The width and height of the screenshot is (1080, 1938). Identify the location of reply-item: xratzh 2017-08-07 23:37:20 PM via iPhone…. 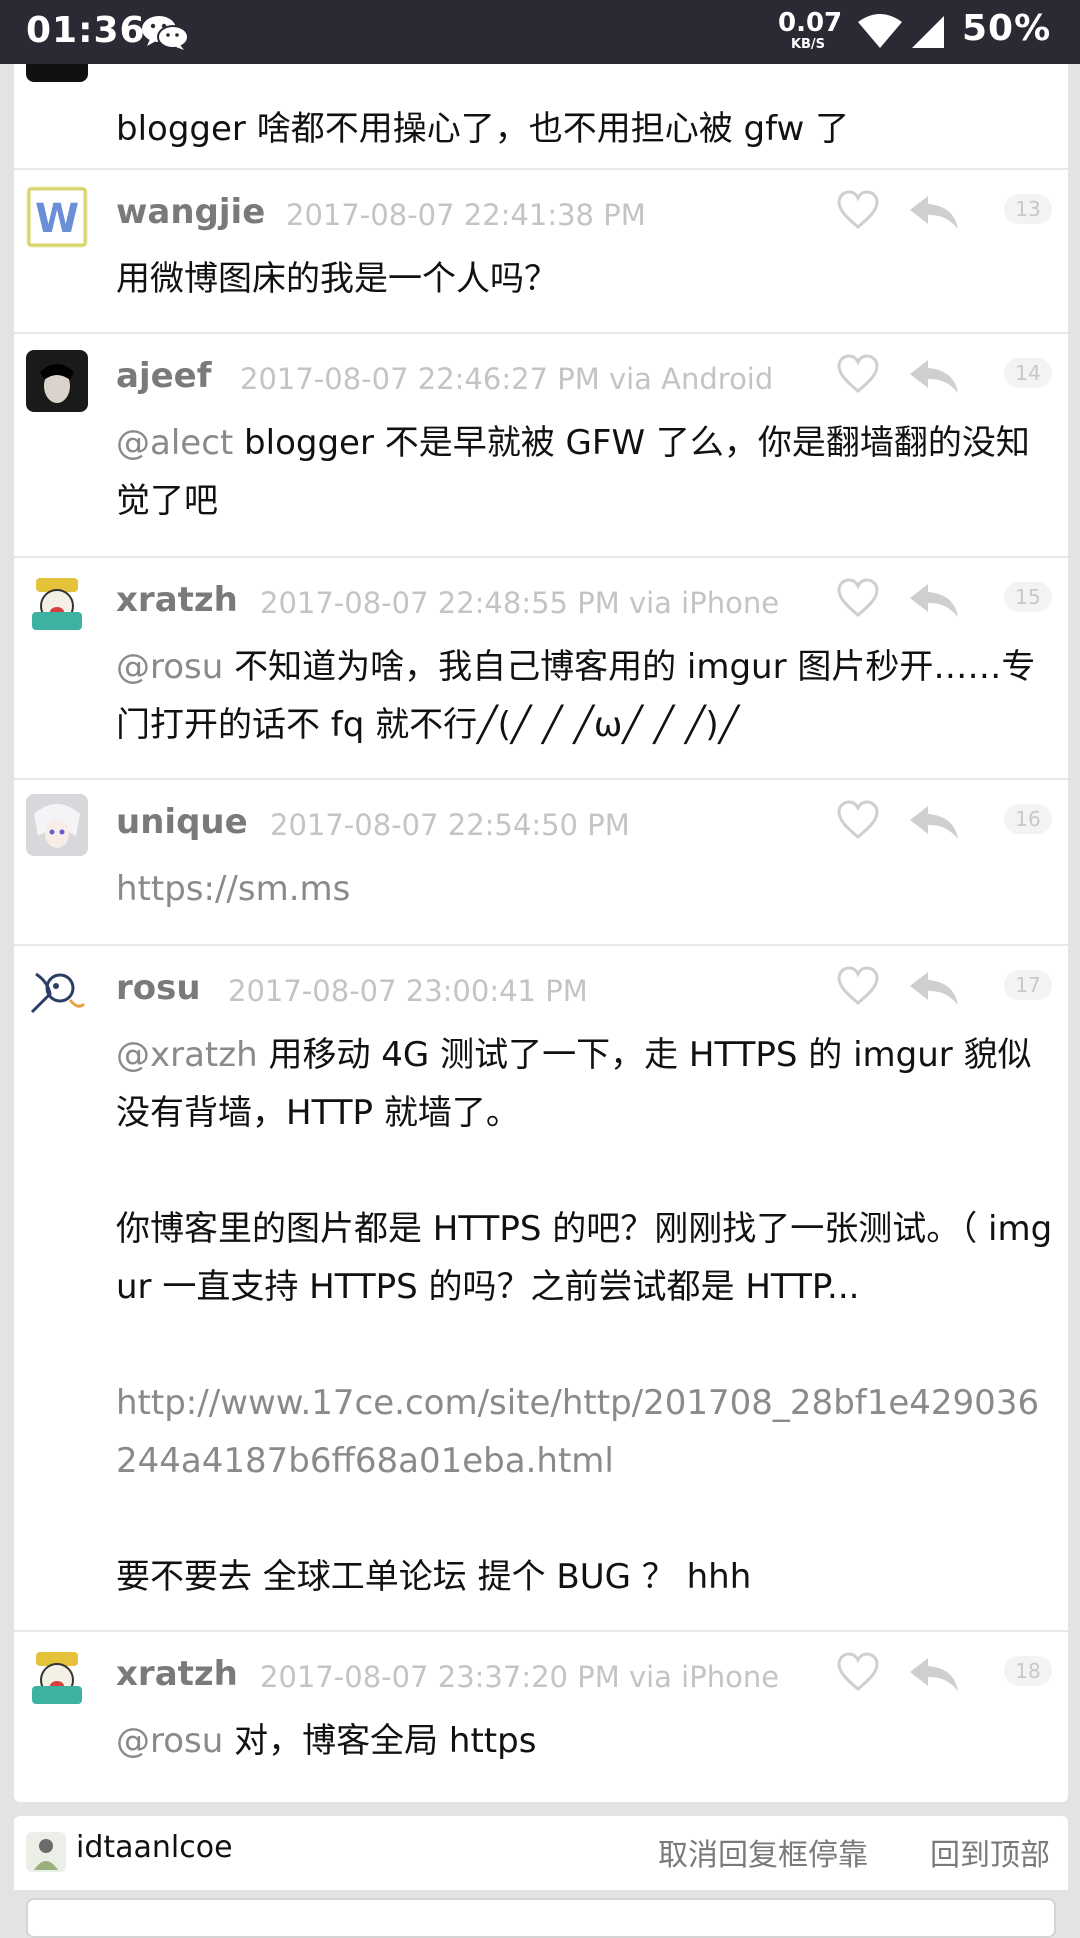
(541, 1717).